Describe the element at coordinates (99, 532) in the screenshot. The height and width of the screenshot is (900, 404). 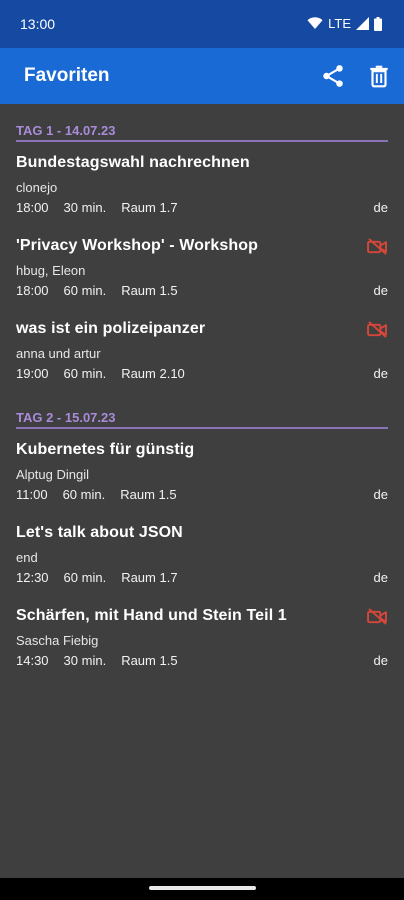
I see `session-title: Let's talk about JSON` at that location.